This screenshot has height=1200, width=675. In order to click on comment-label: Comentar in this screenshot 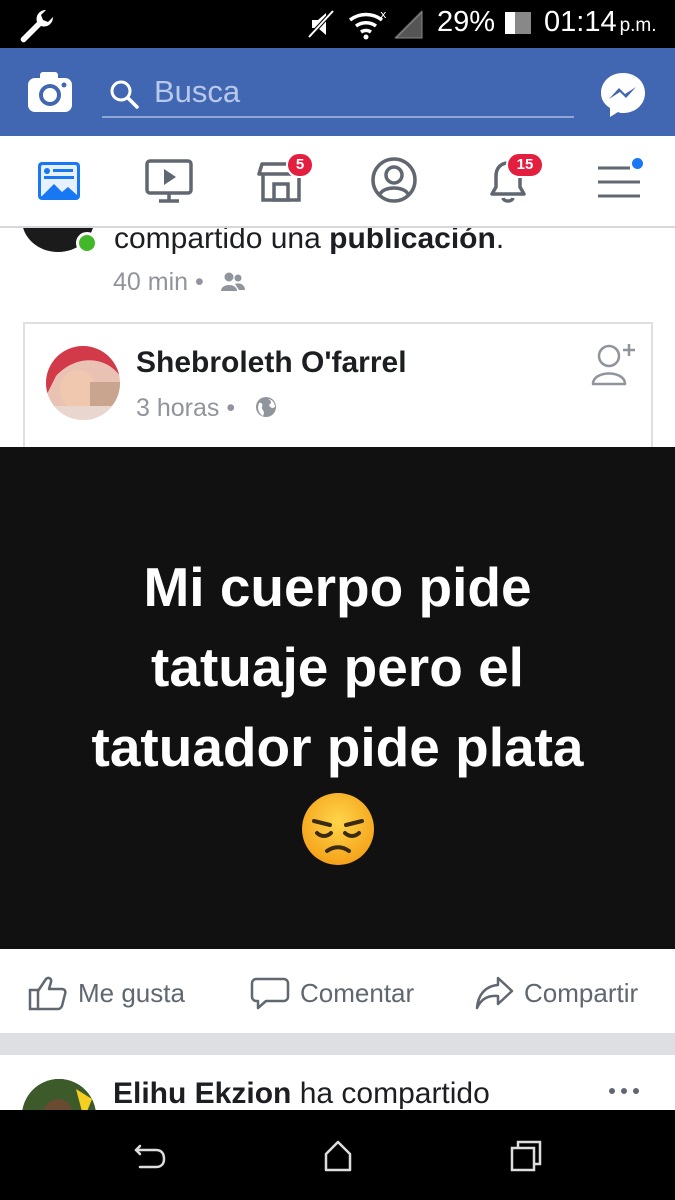, I will do `click(357, 992)`.